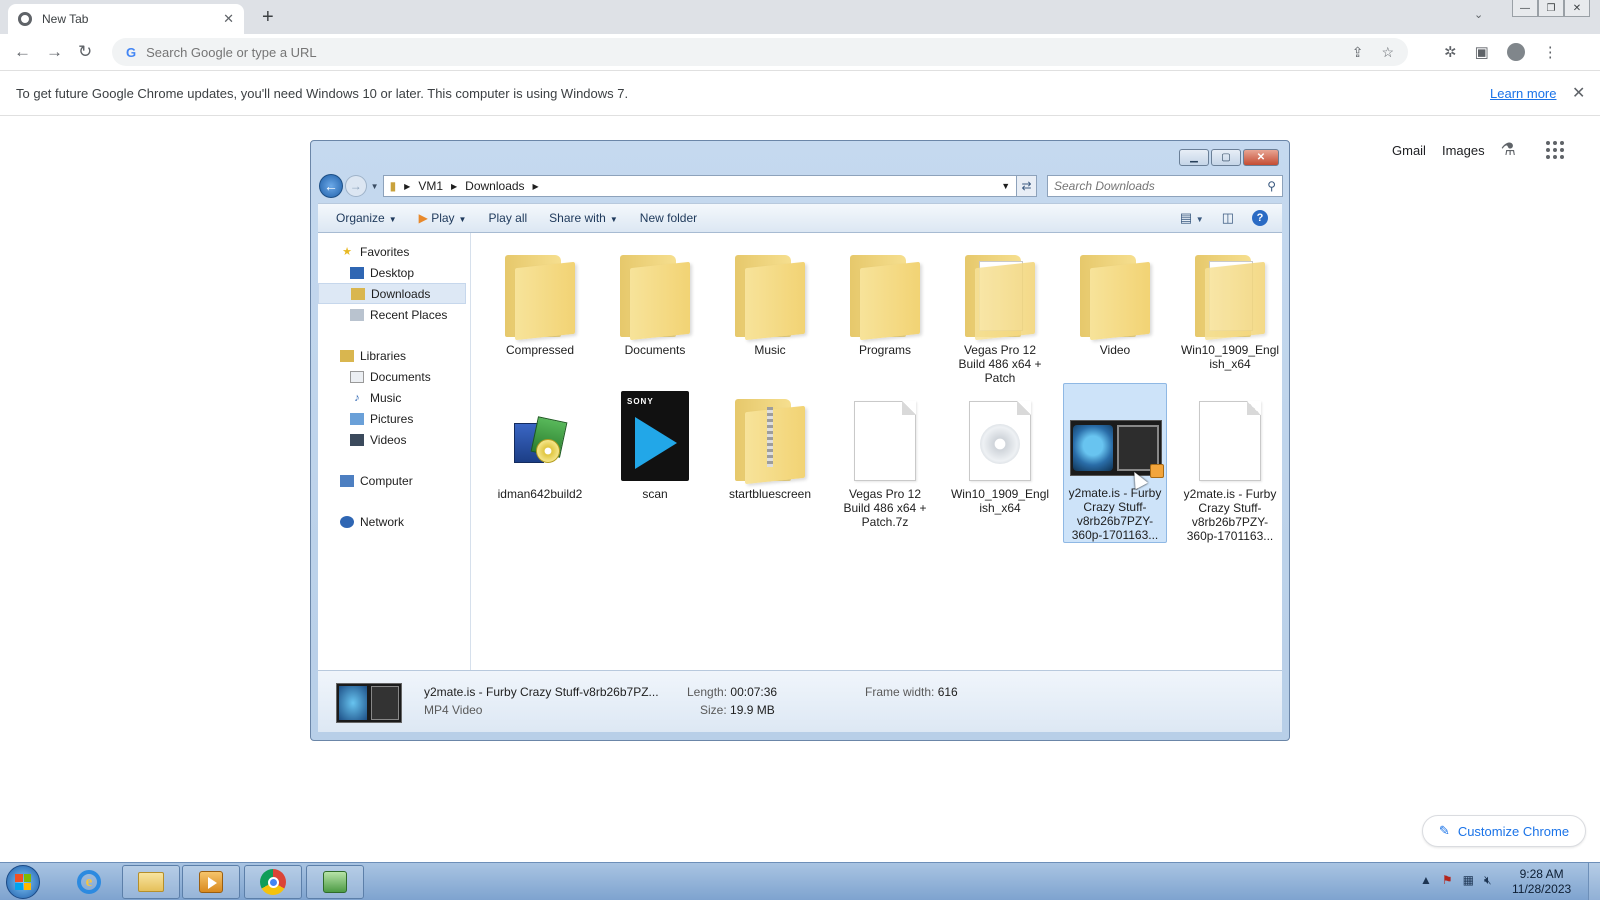  I want to click on file-item: Compressed, so click(540, 299).